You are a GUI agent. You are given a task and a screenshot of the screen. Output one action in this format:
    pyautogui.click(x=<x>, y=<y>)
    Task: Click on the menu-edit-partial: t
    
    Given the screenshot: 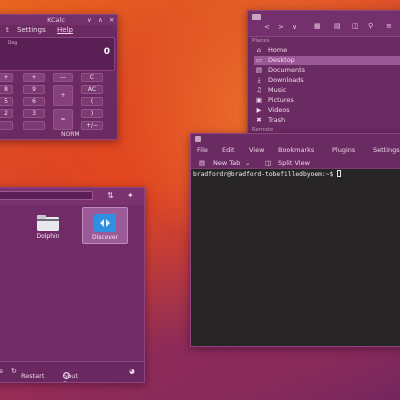 What is the action you would take?
    pyautogui.click(x=7, y=30)
    